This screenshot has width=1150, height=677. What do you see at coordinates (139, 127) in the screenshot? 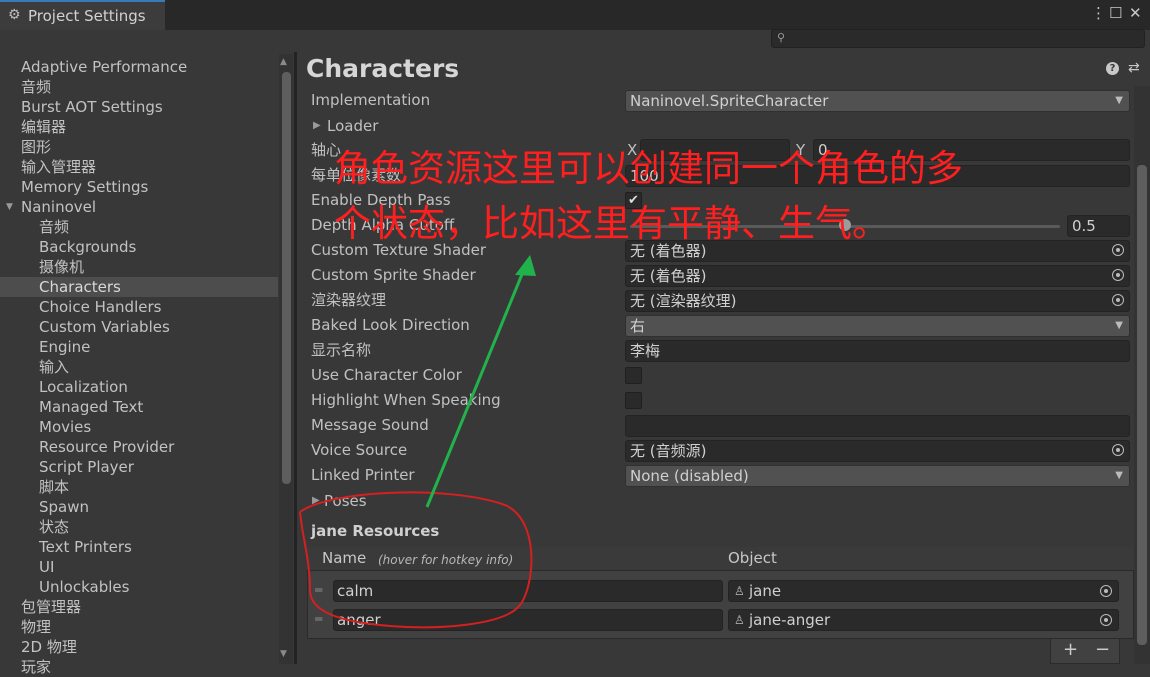
I see `sidebar-item: 编辑器` at bounding box center [139, 127].